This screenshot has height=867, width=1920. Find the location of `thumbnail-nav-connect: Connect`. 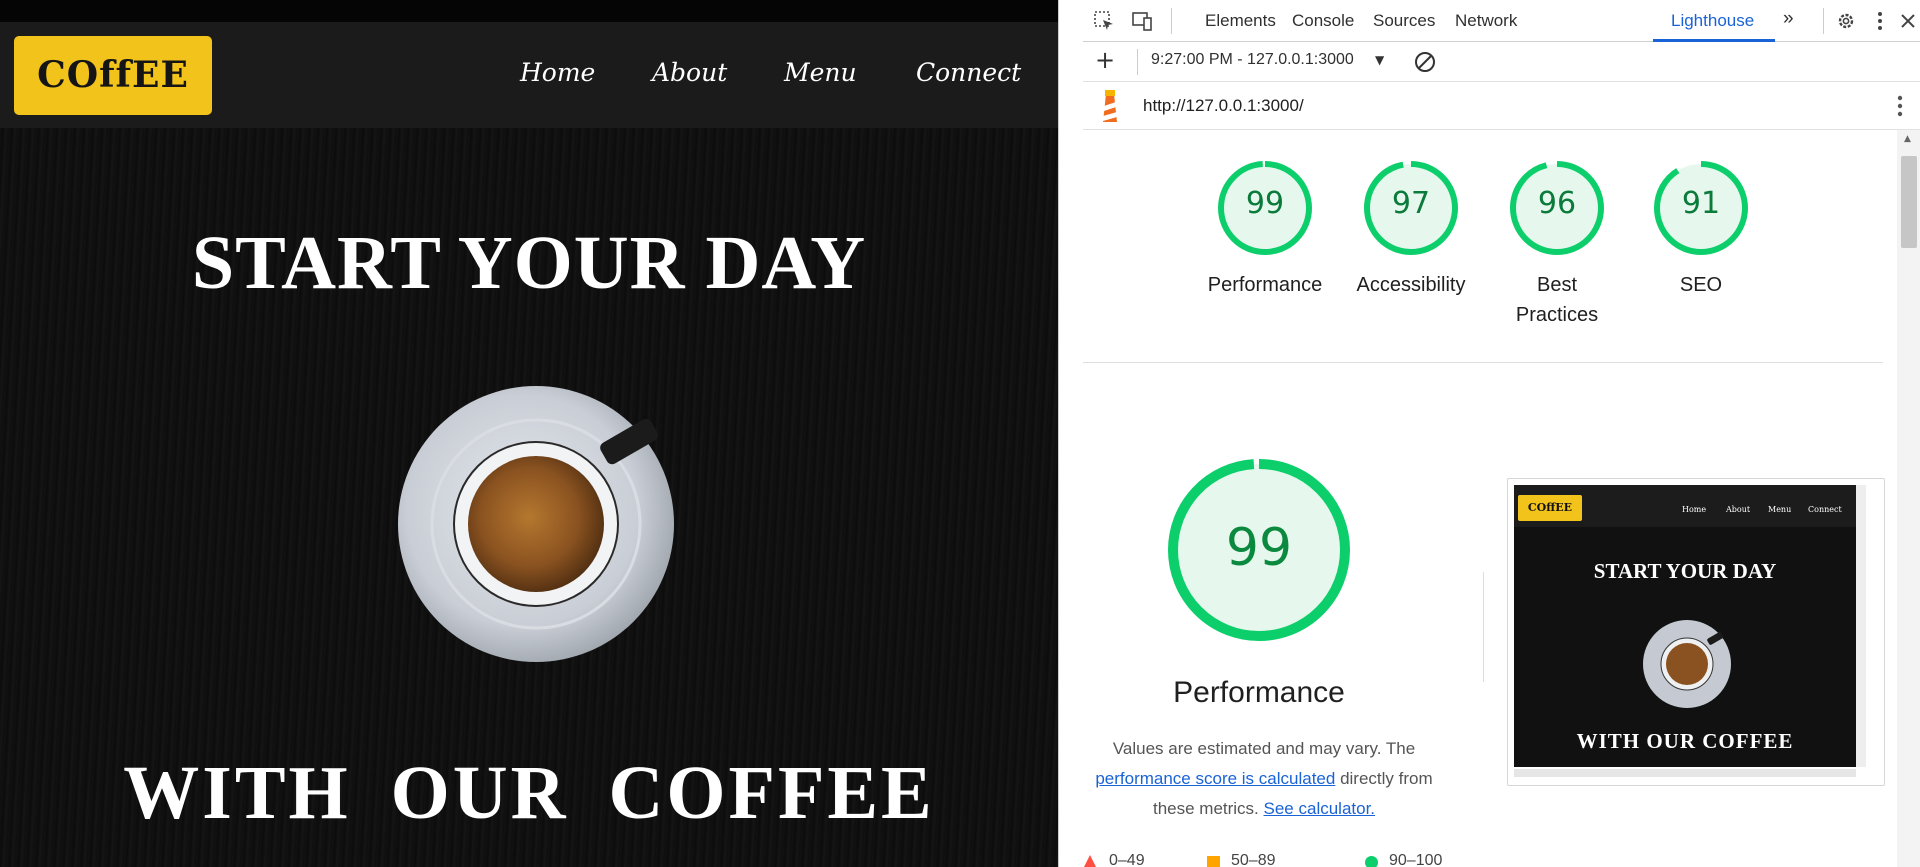

thumbnail-nav-connect: Connect is located at coordinates (1825, 509).